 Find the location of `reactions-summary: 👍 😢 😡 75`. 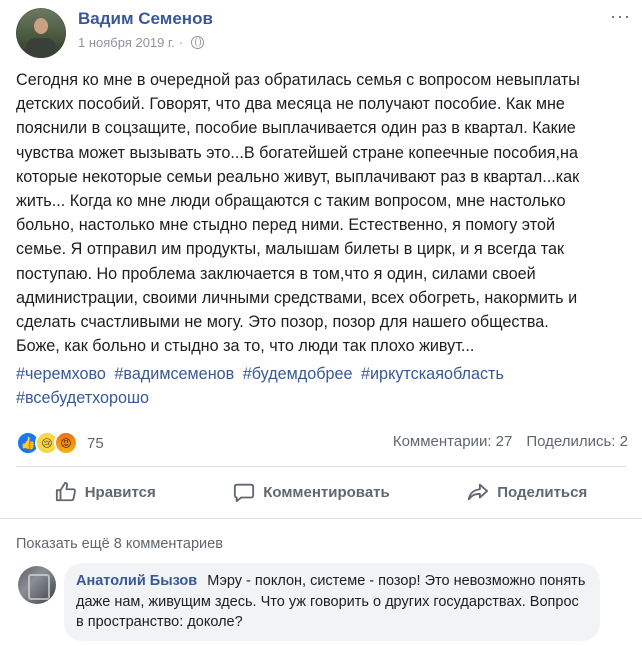

reactions-summary: 👍 😢 😡 75 is located at coordinates (60, 443).